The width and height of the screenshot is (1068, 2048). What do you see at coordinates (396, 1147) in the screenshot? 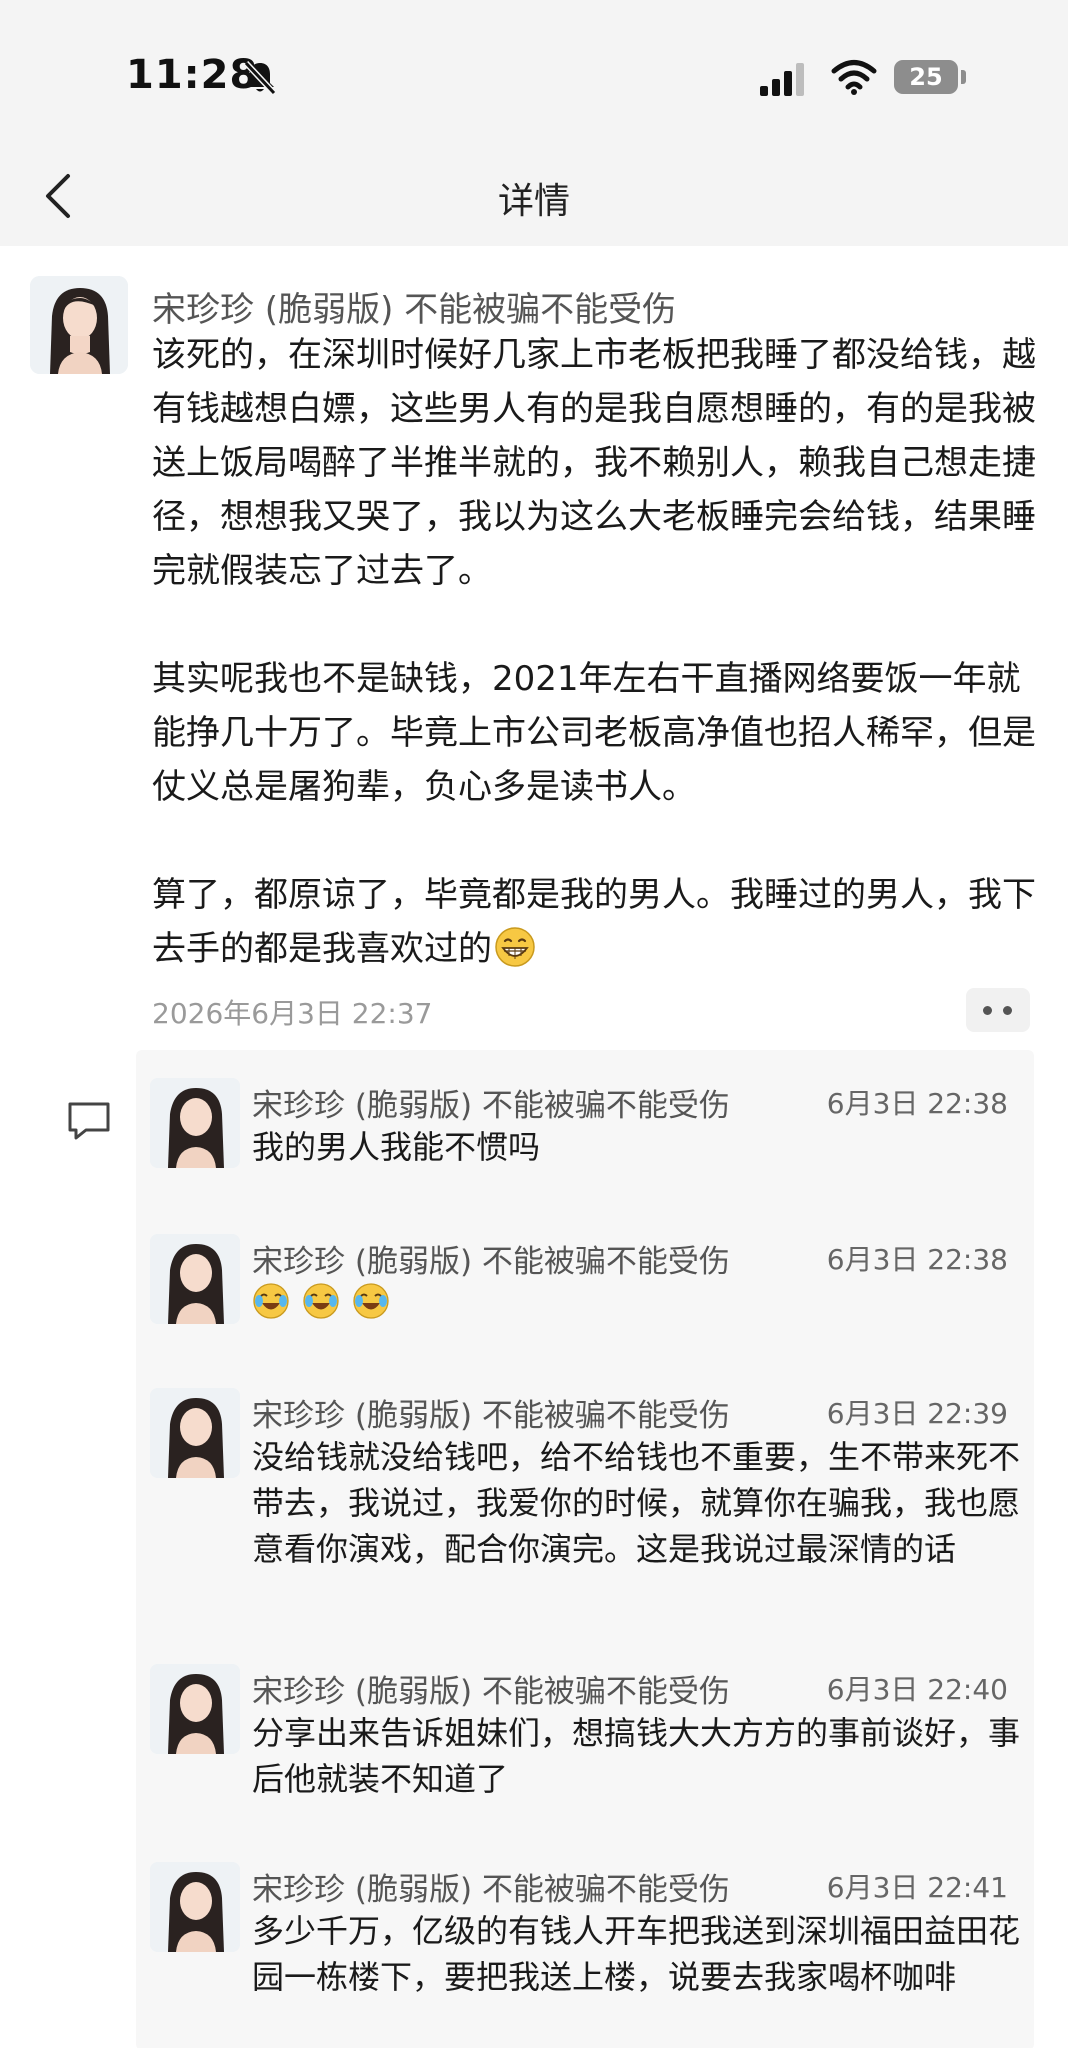
I see `comment-text: 我的男人我能不惯吗` at bounding box center [396, 1147].